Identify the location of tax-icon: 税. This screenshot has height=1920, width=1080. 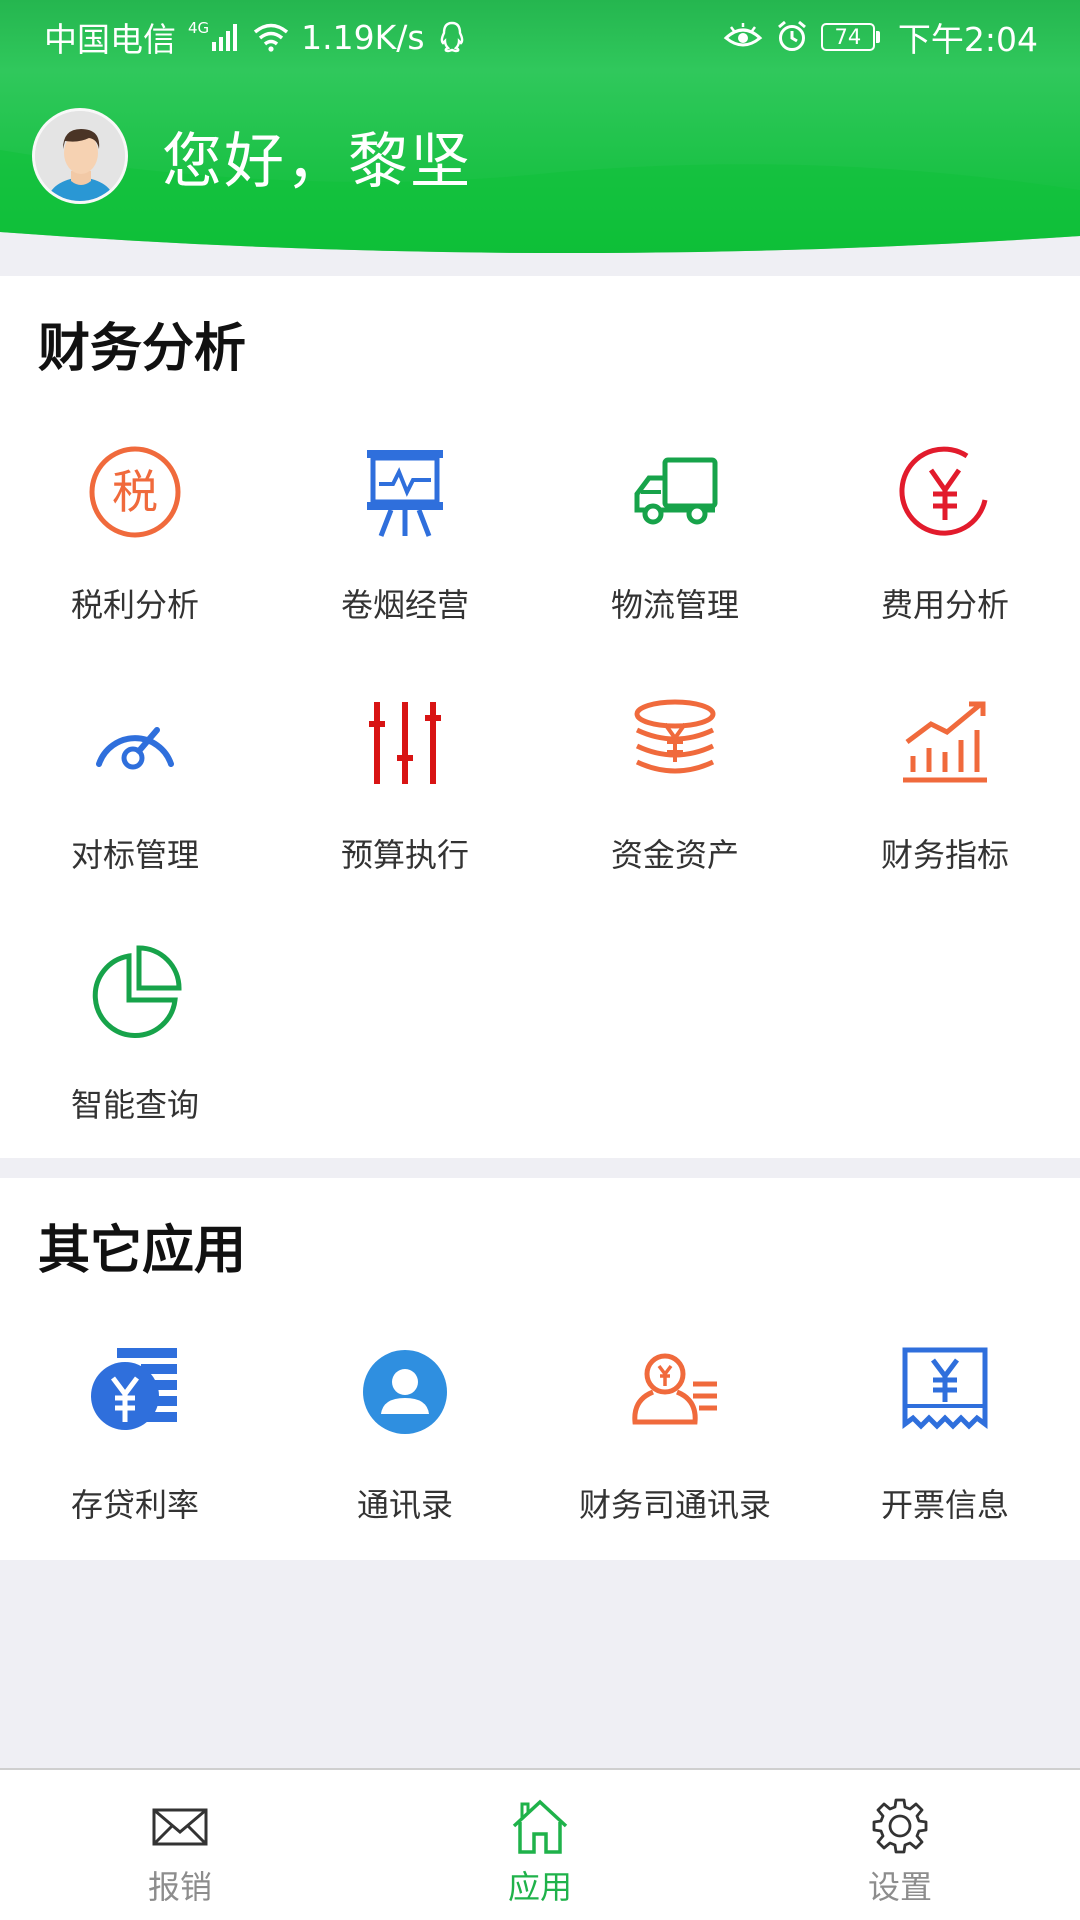
(135, 492).